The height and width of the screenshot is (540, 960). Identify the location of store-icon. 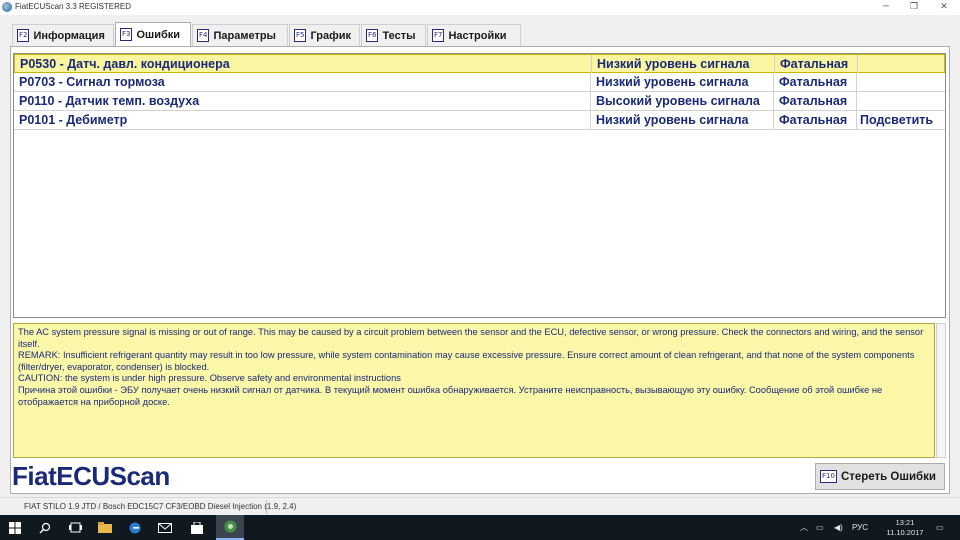
(197, 527).